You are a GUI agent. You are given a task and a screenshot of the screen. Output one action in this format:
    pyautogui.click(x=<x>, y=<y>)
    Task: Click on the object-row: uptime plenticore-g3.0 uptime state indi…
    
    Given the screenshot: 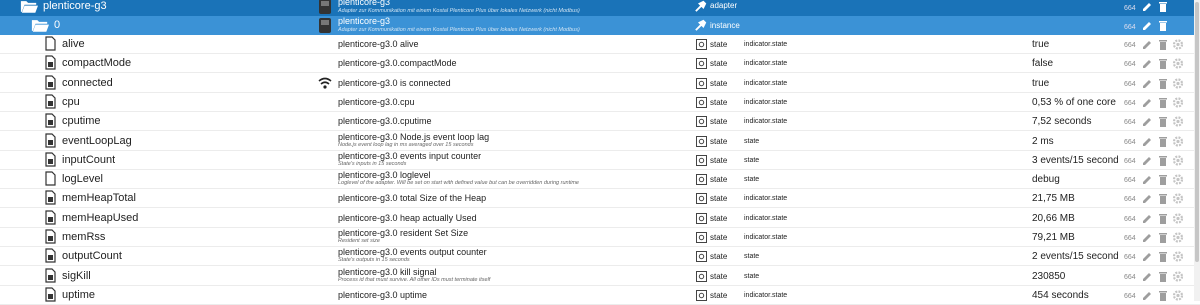 What is the action you would take?
    pyautogui.click(x=600, y=295)
    